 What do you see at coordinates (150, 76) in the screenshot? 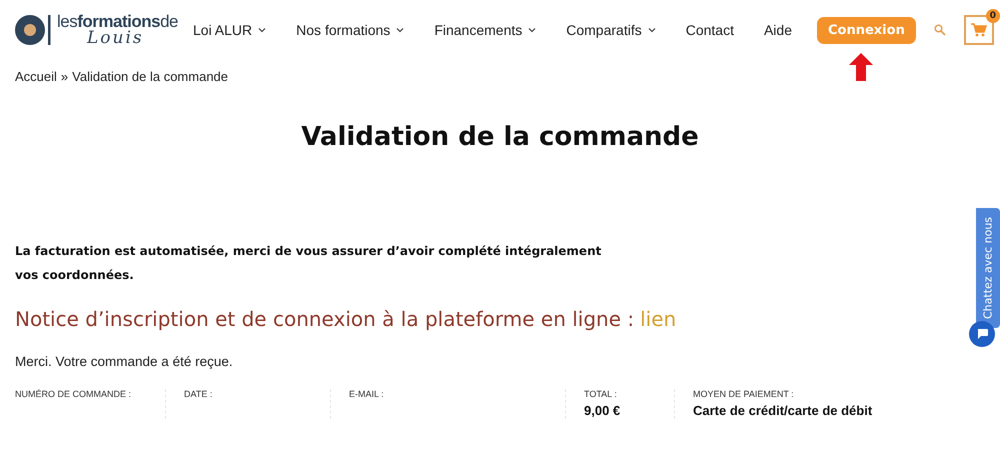
I see `breadcrumb-current: Validation de la commande` at bounding box center [150, 76].